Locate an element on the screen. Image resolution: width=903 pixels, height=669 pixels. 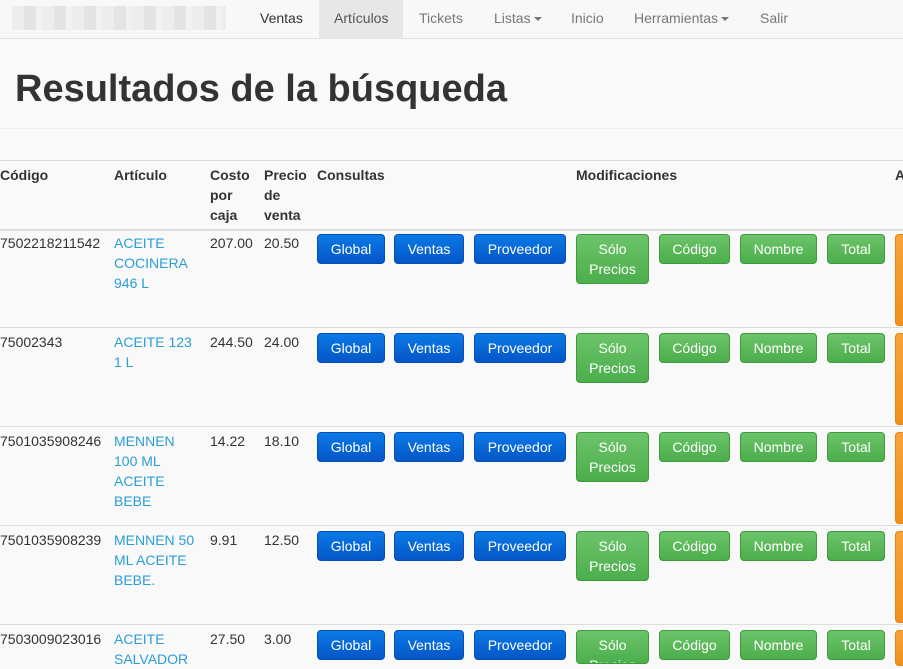
cell-costo: 14.22 is located at coordinates (228, 441).